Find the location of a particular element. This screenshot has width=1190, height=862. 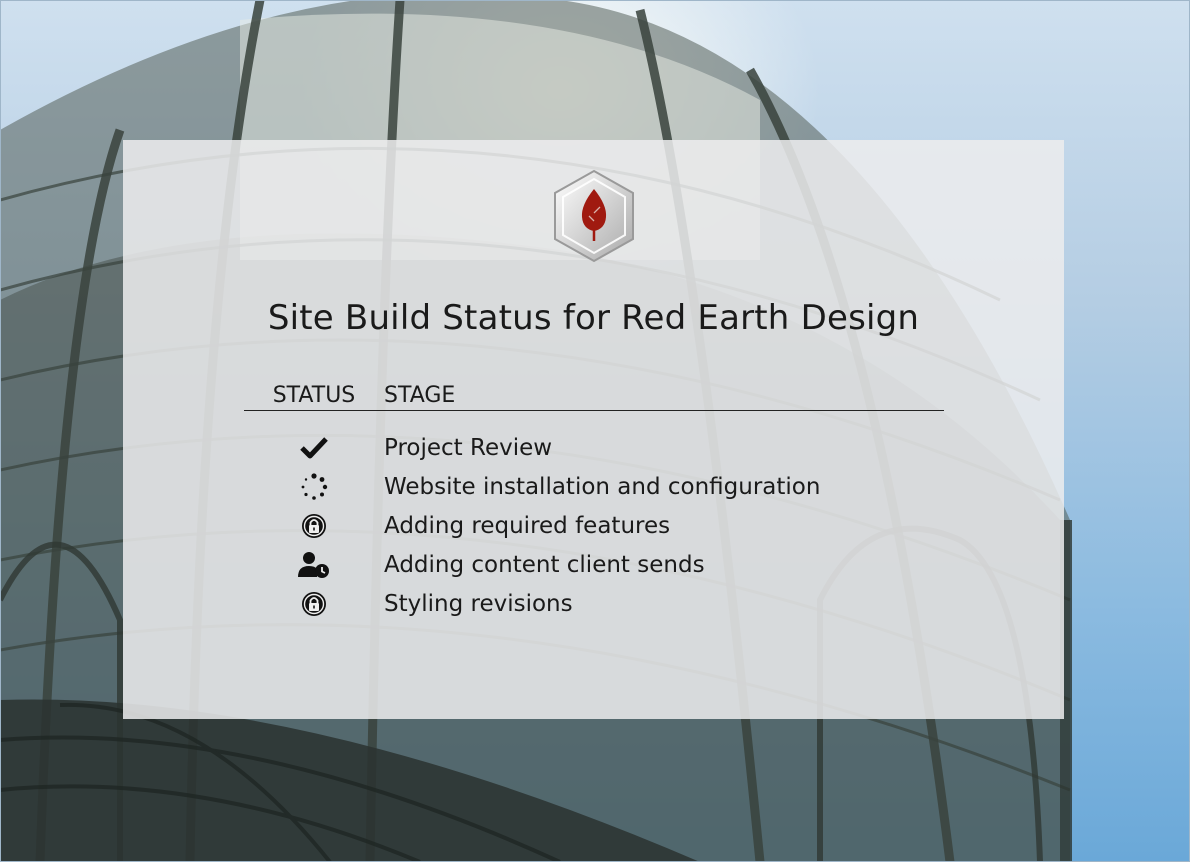

table-header: STATUS STAGE is located at coordinates (594, 394).